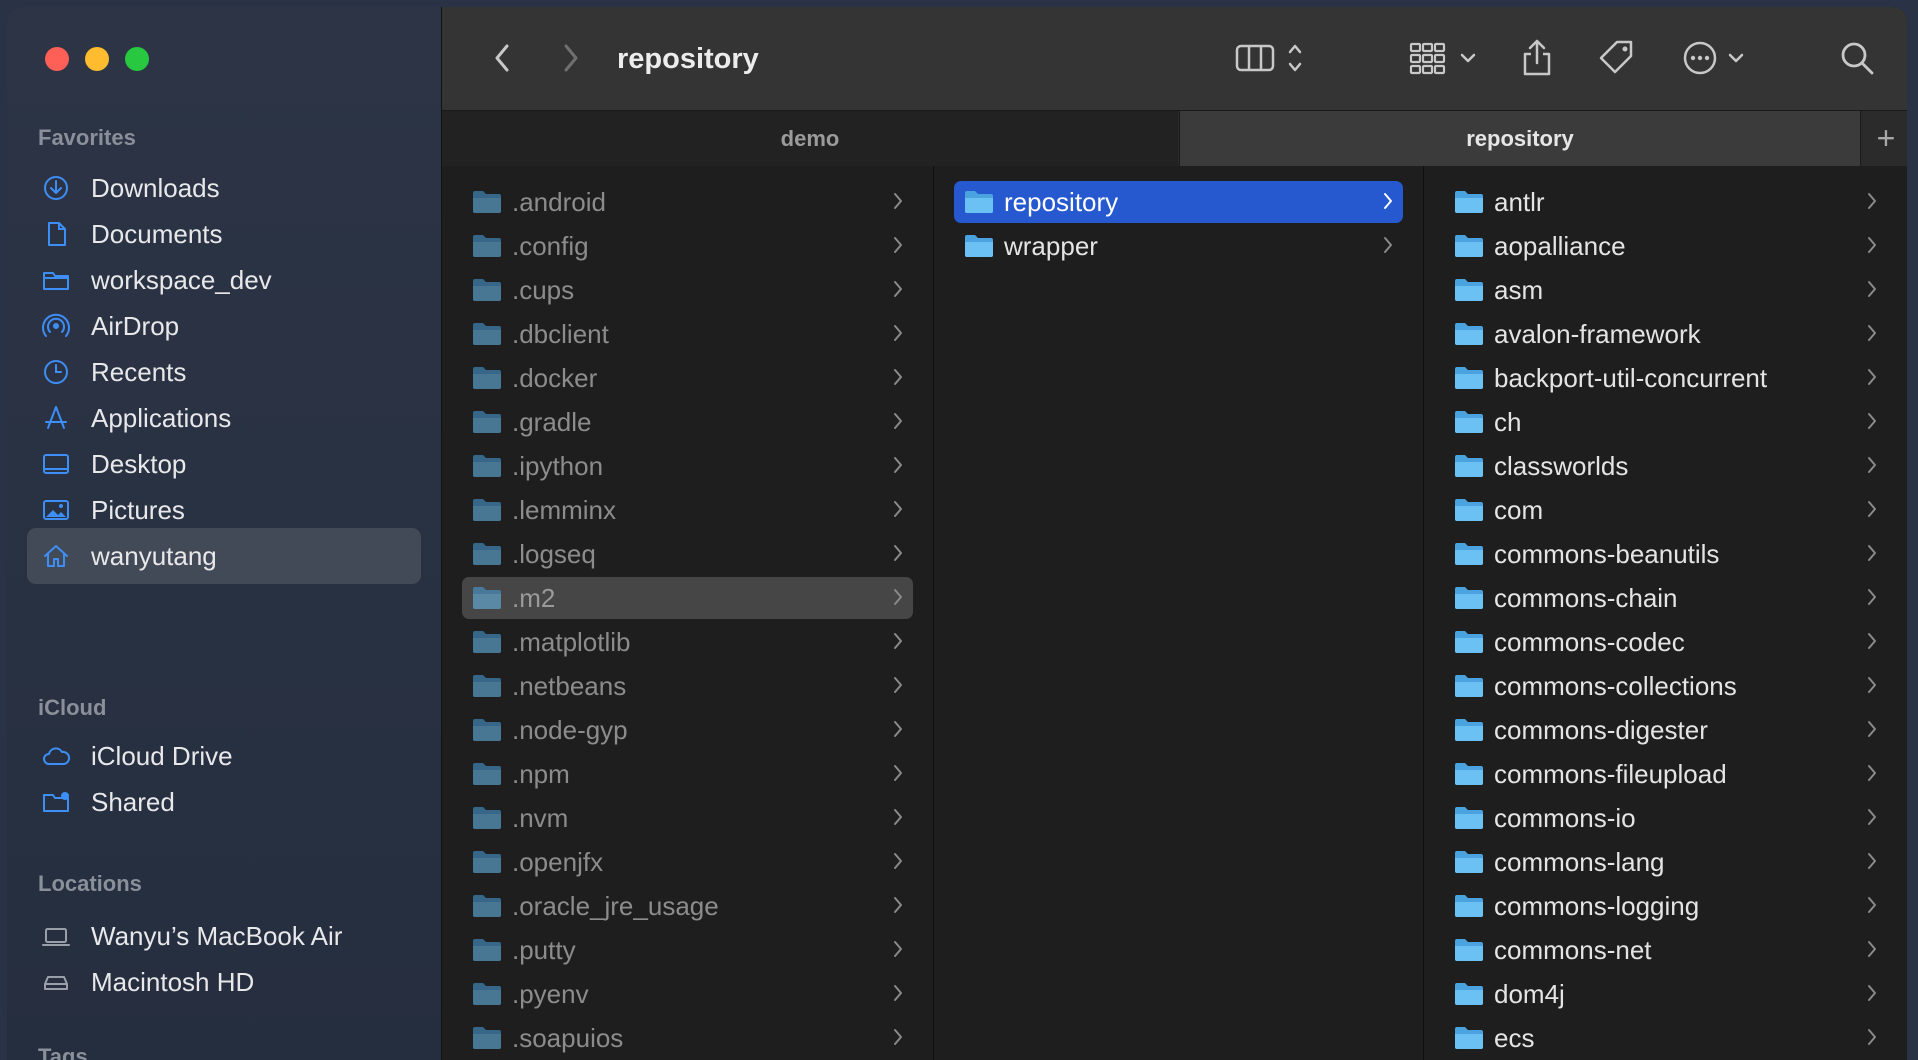 This screenshot has width=1918, height=1060. Describe the element at coordinates (687, 730) in the screenshot. I see `folder-row: .node-gyp` at that location.